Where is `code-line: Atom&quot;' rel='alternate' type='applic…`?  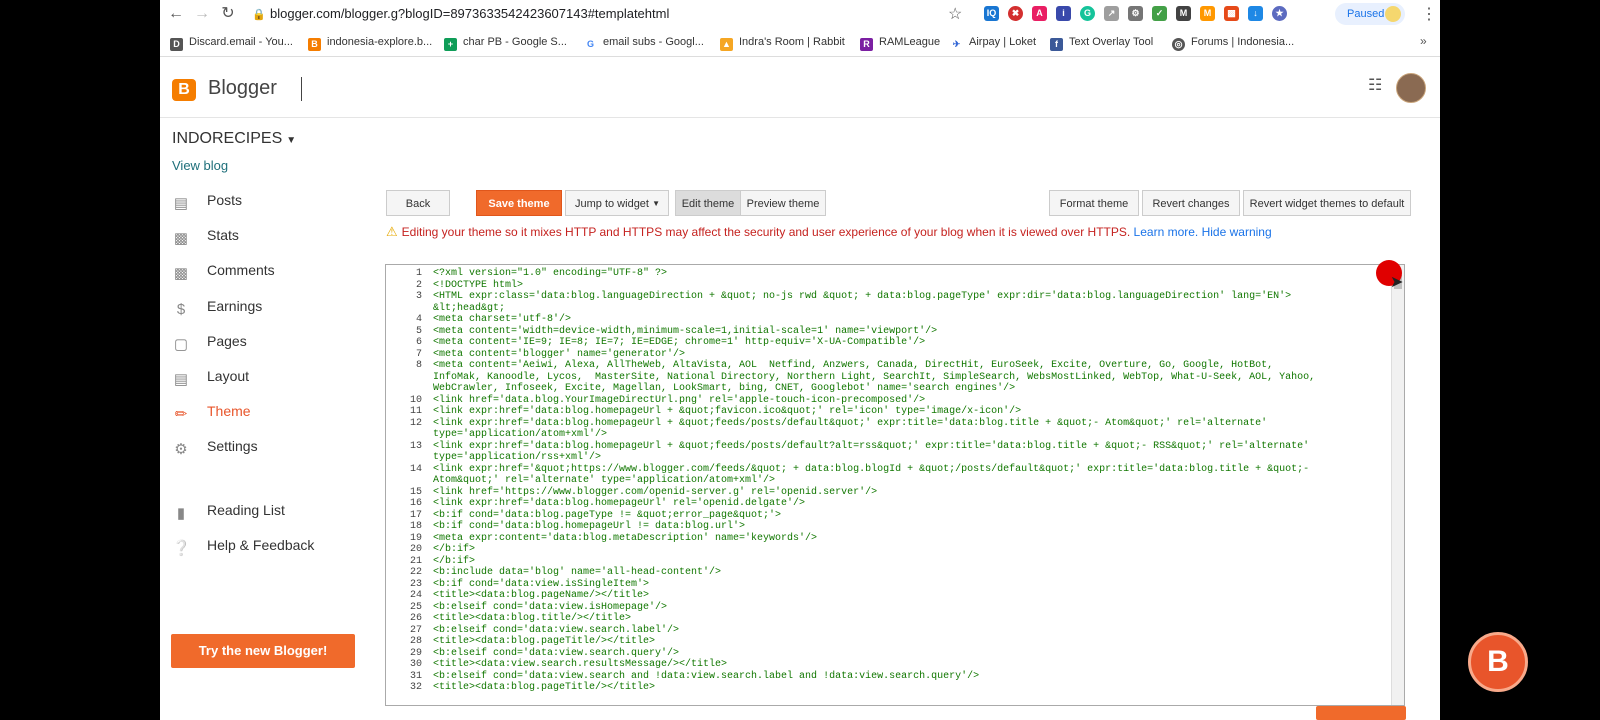 code-line: Atom&quot;' rel='alternate' type='applic… is located at coordinates (908, 481).